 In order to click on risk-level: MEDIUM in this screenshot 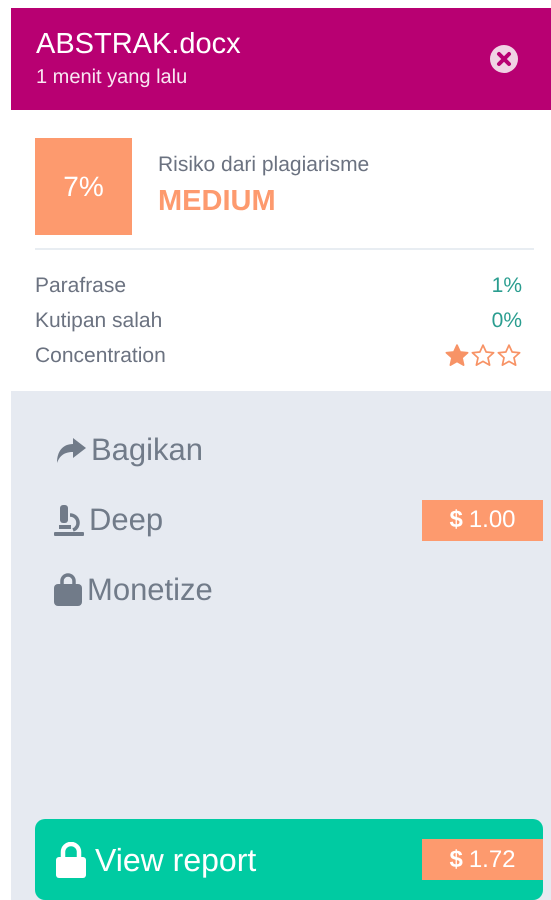, I will do `click(217, 201)`.